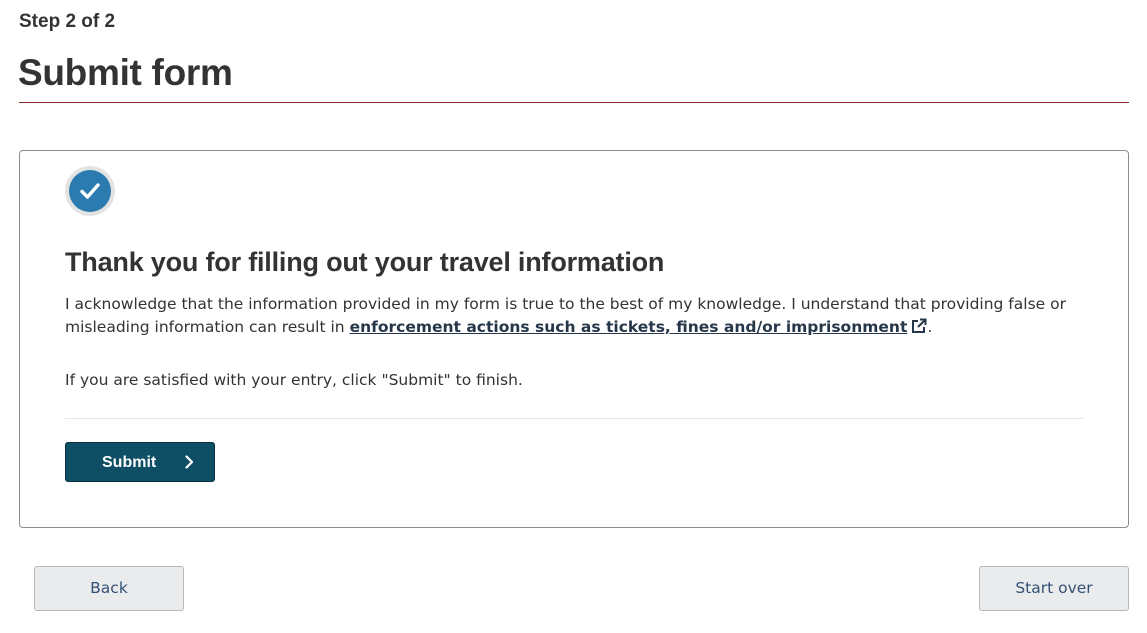 The width and height of the screenshot is (1147, 633). What do you see at coordinates (1054, 588) in the screenshot?
I see `start-over-button: Start over` at bounding box center [1054, 588].